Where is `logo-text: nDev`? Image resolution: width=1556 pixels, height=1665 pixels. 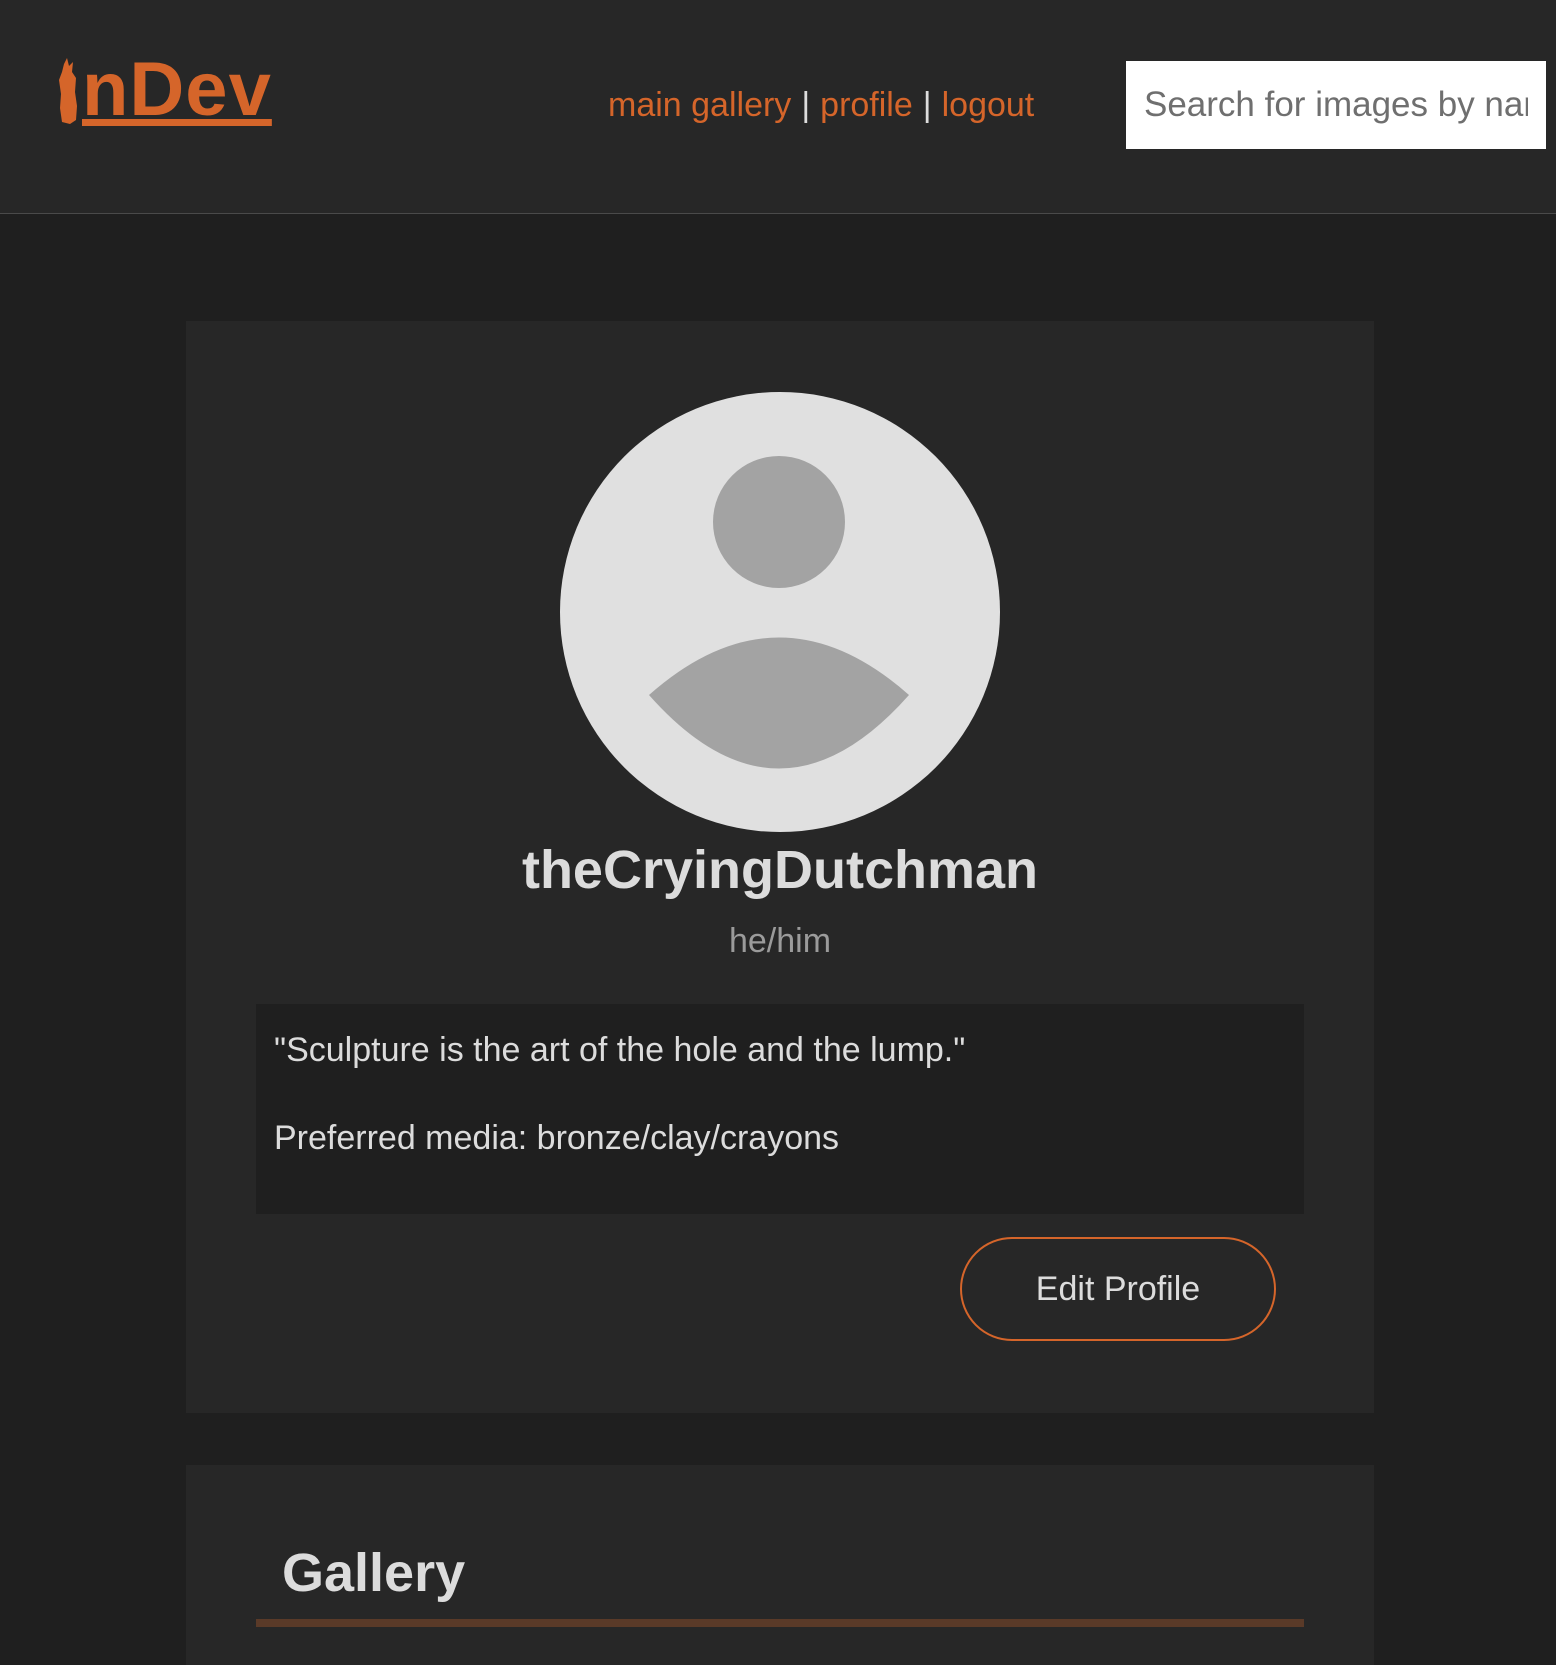 logo-text: nDev is located at coordinates (177, 89).